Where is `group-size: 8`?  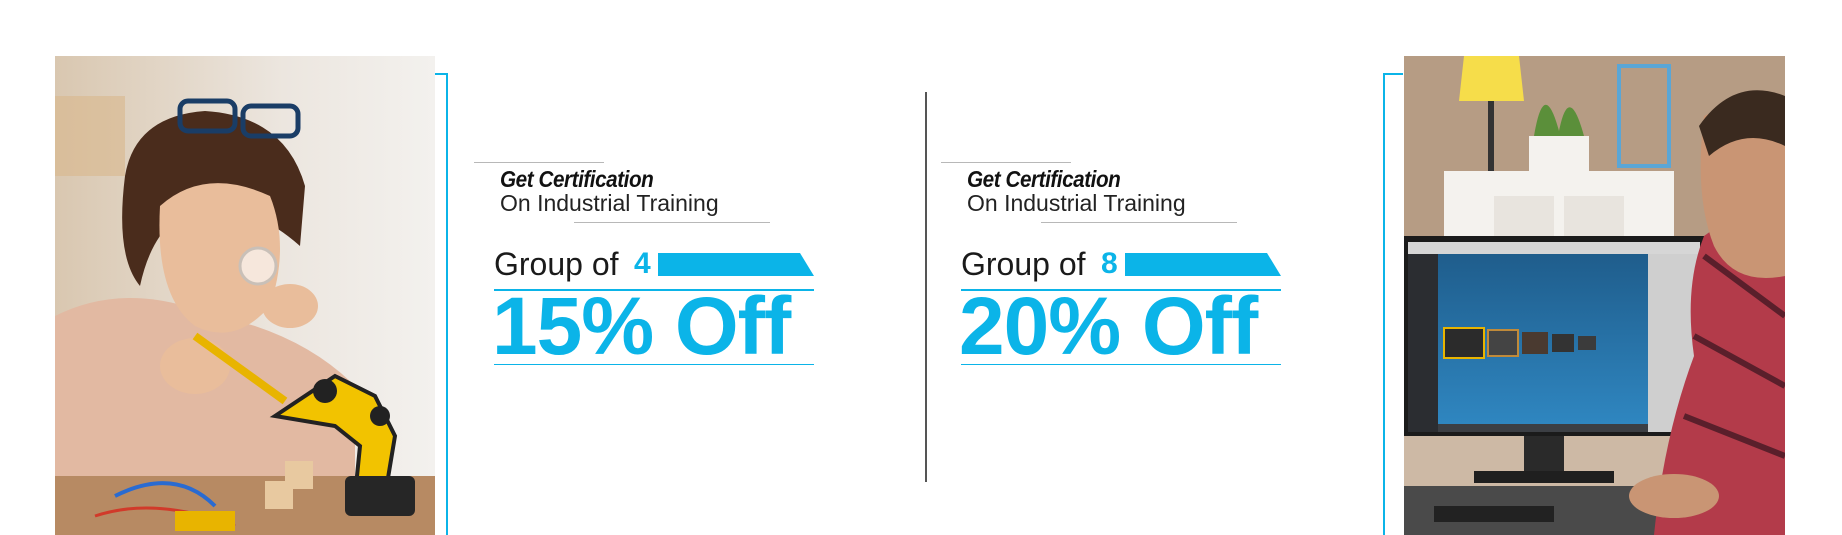 group-size: 8 is located at coordinates (1109, 263).